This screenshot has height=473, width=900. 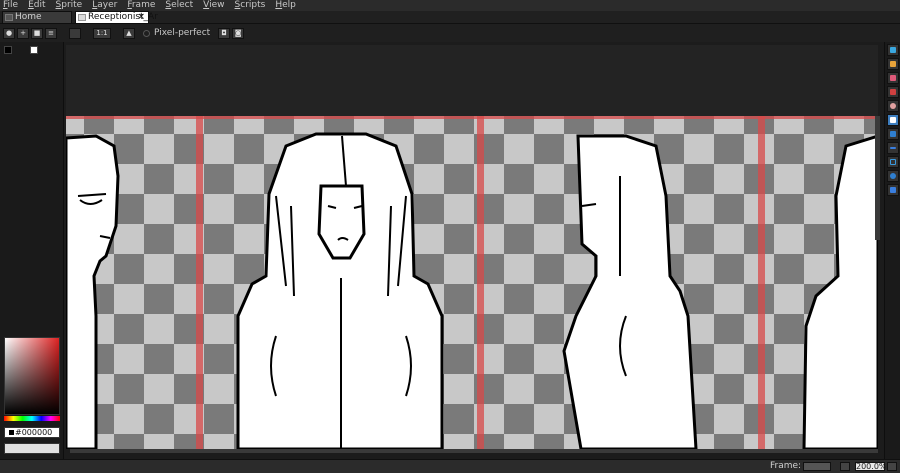 I want to click on hex-color-field: #000000, so click(x=32, y=432).